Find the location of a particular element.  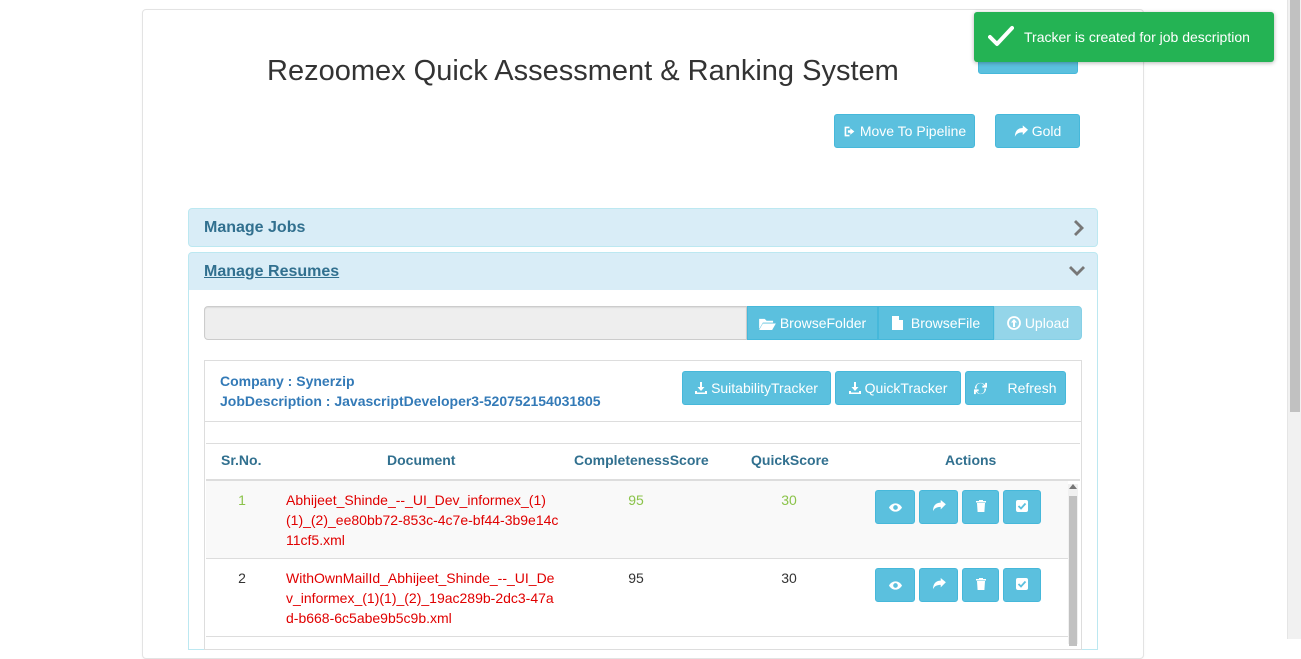

browse-folder-button: BrowseFolder is located at coordinates (812, 323).